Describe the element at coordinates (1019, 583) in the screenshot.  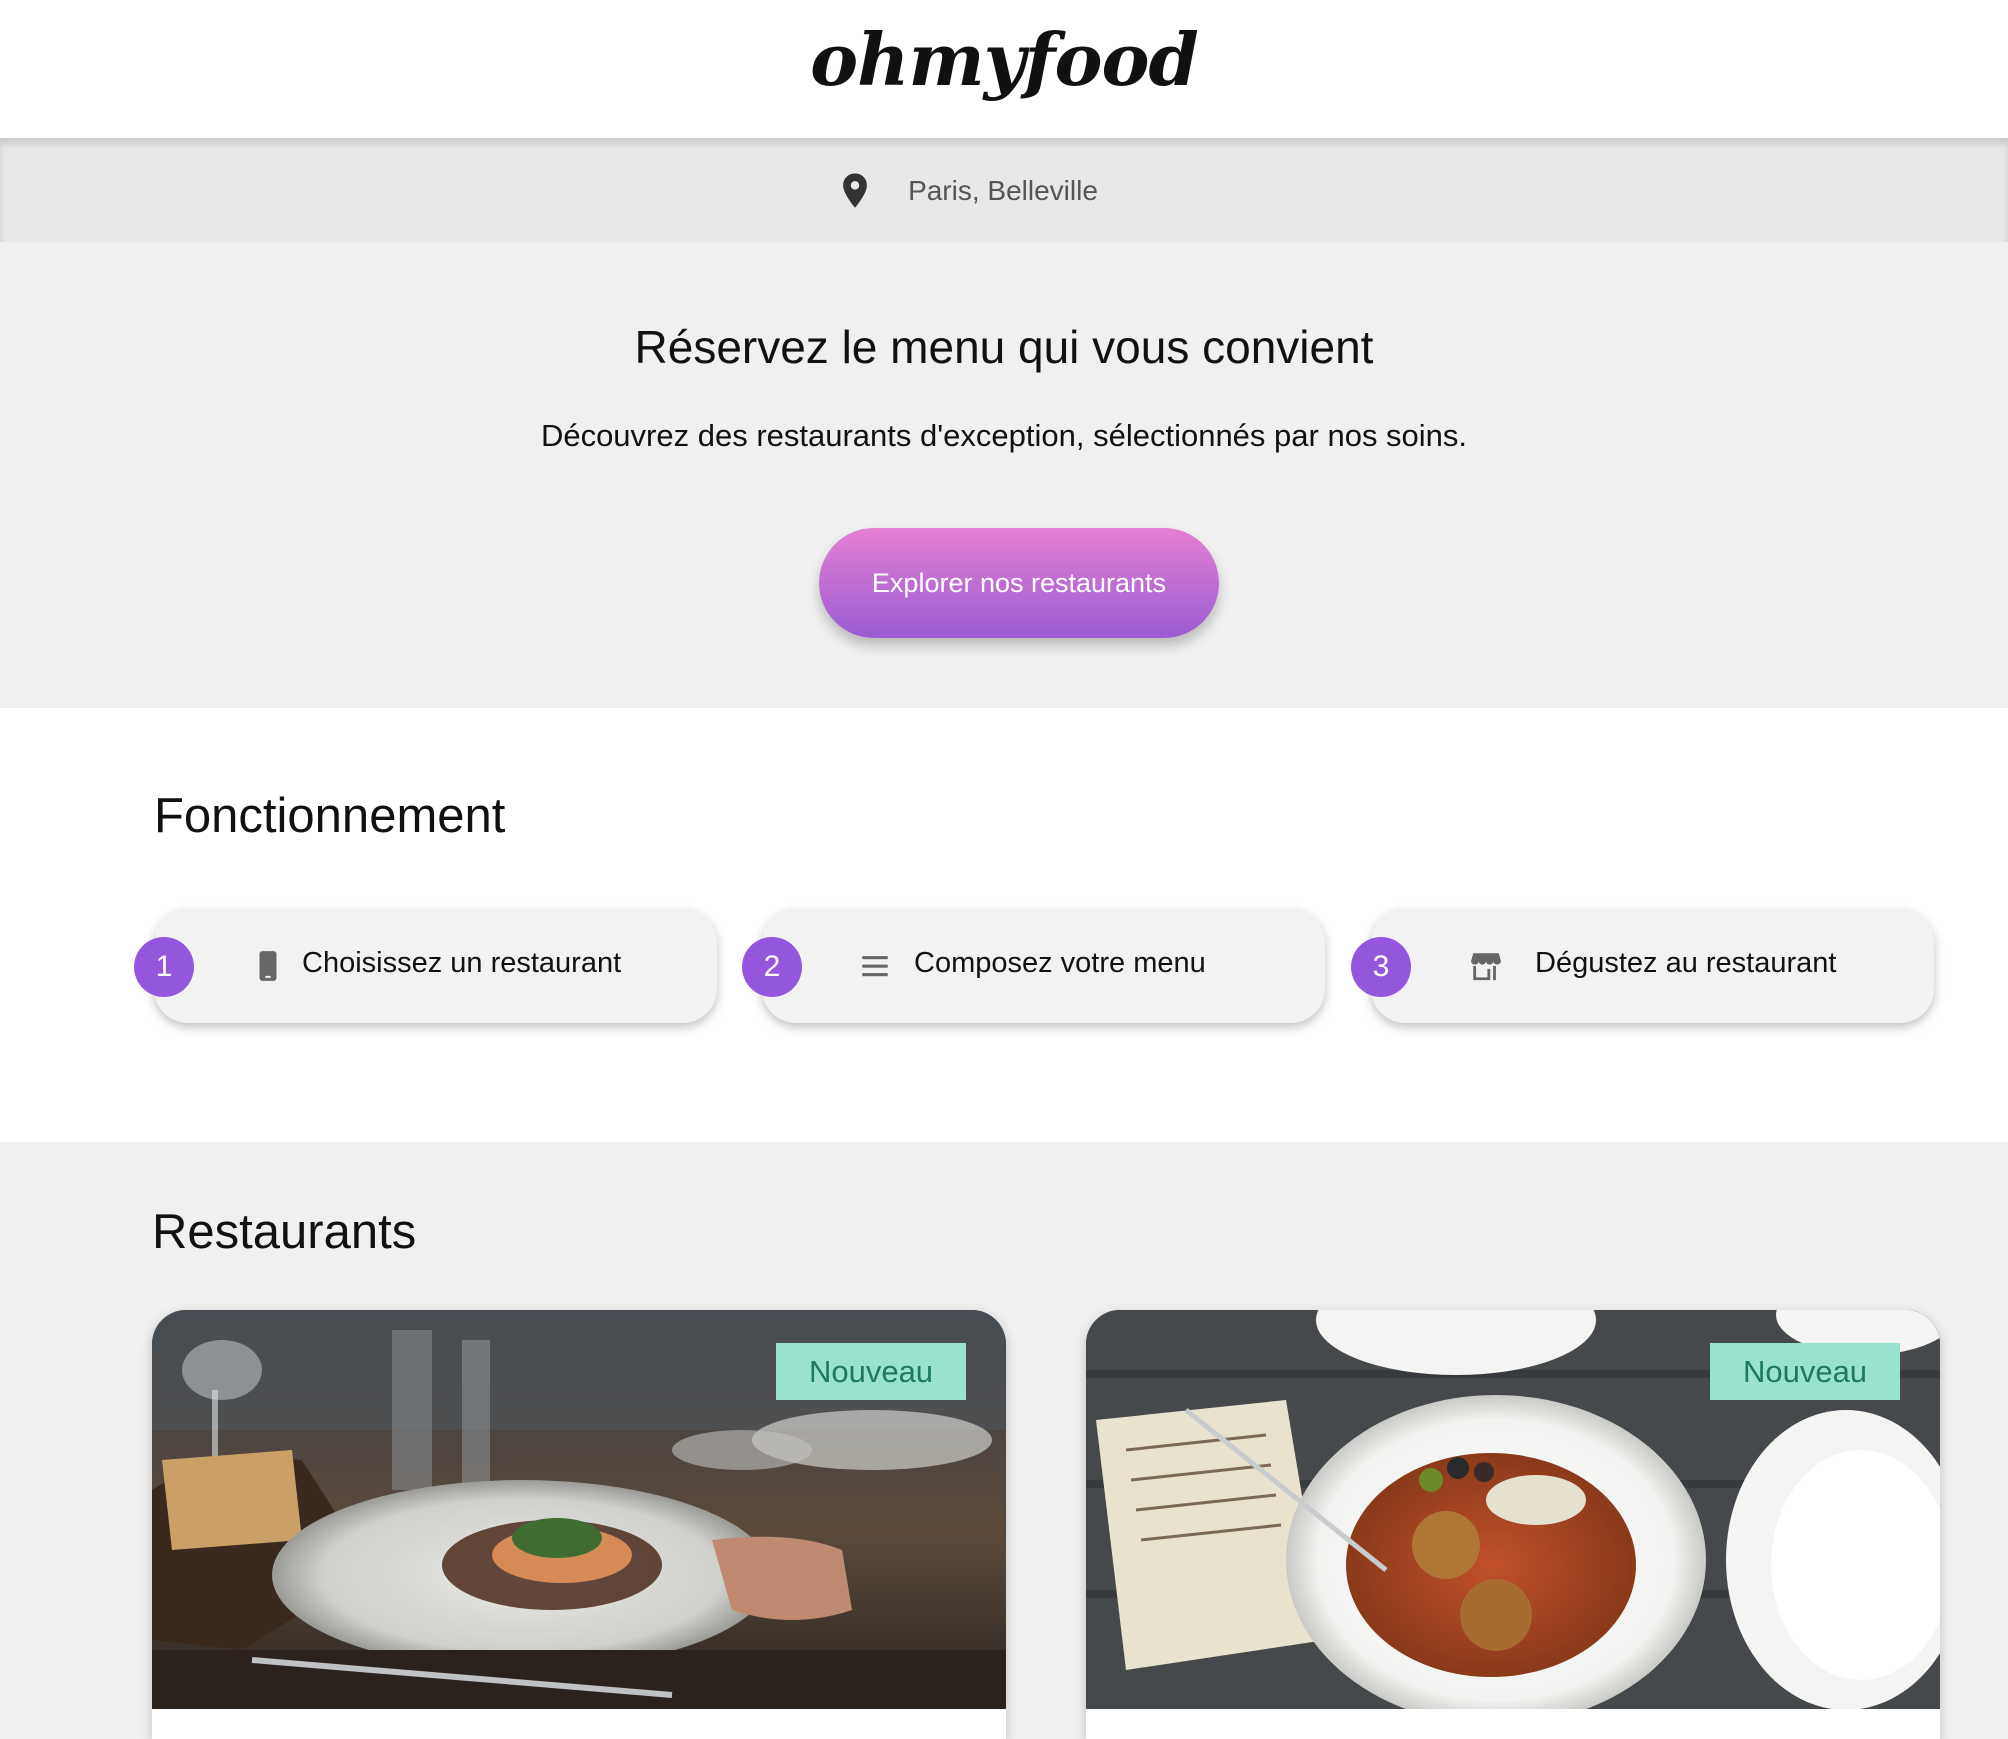
I see `explore-restaurants-button: Explorer nos restaurants` at that location.